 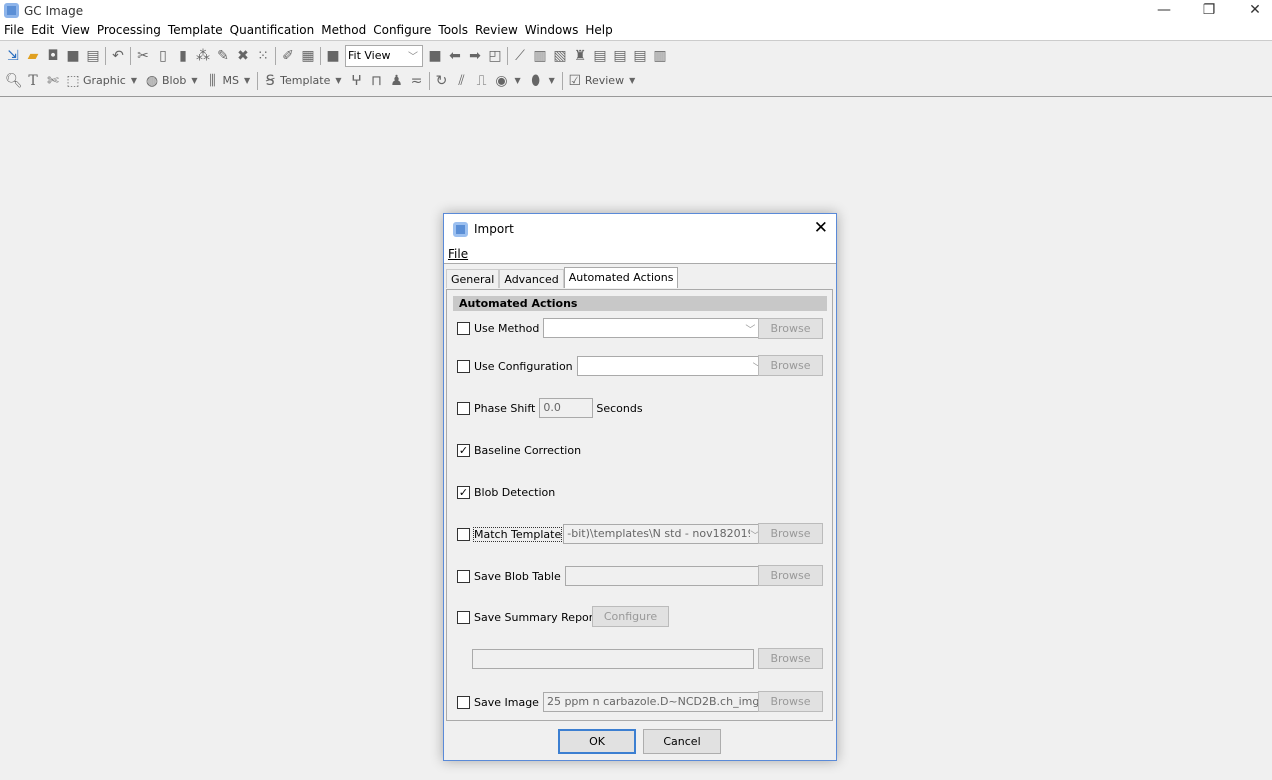 What do you see at coordinates (604, 80) in the screenshot?
I see `review-menu: Review` at bounding box center [604, 80].